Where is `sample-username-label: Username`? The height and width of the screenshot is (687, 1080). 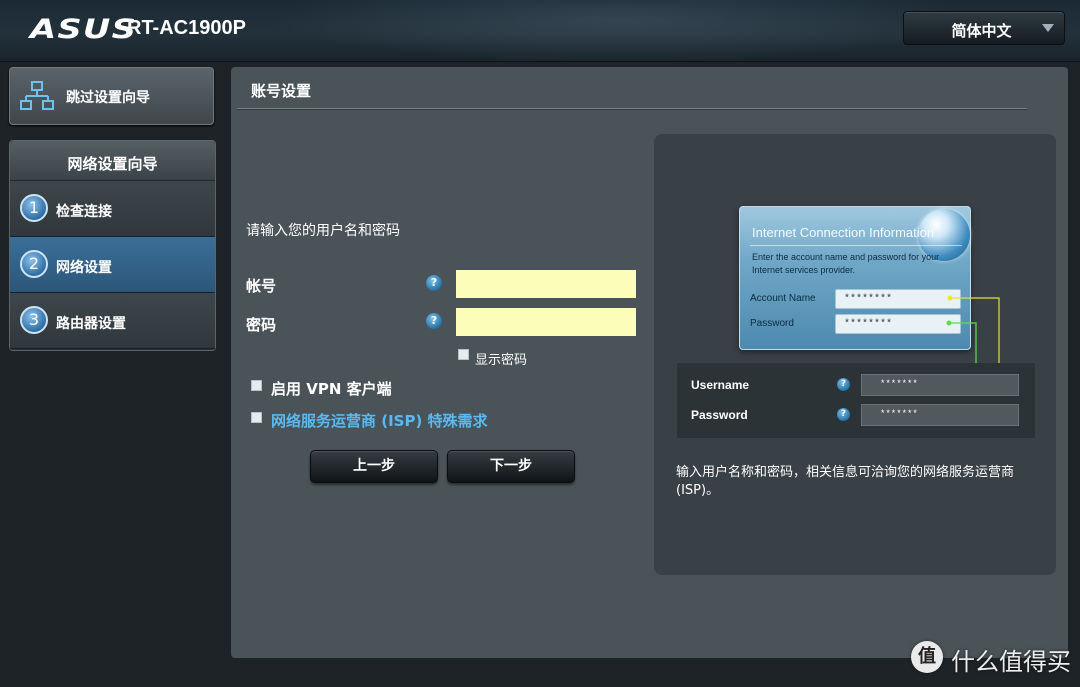 sample-username-label: Username is located at coordinates (720, 385).